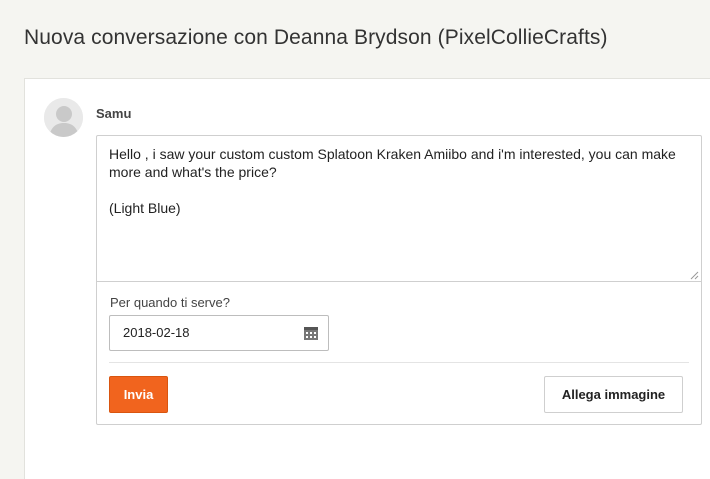 This screenshot has width=710, height=479. Describe the element at coordinates (138, 394) in the screenshot. I see `send-button: Invia` at that location.